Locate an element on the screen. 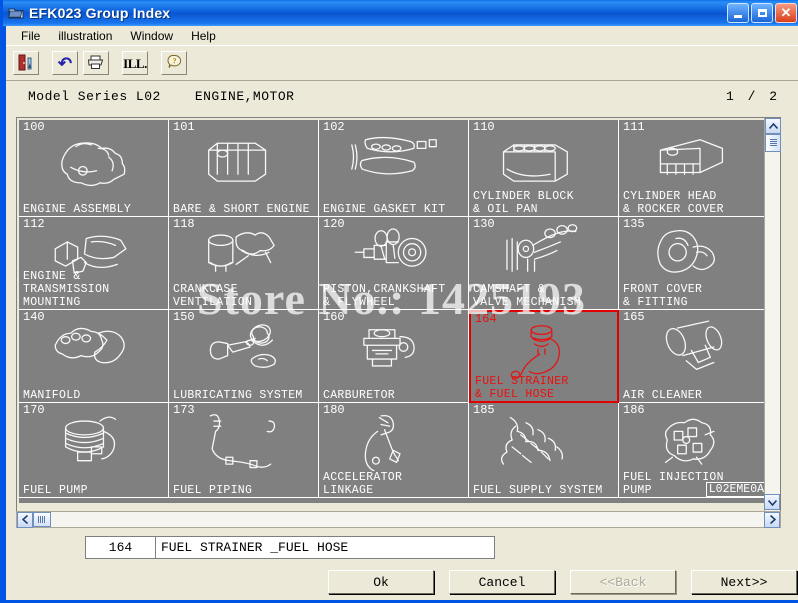 The image size is (798, 603). maximize-button is located at coordinates (762, 13).